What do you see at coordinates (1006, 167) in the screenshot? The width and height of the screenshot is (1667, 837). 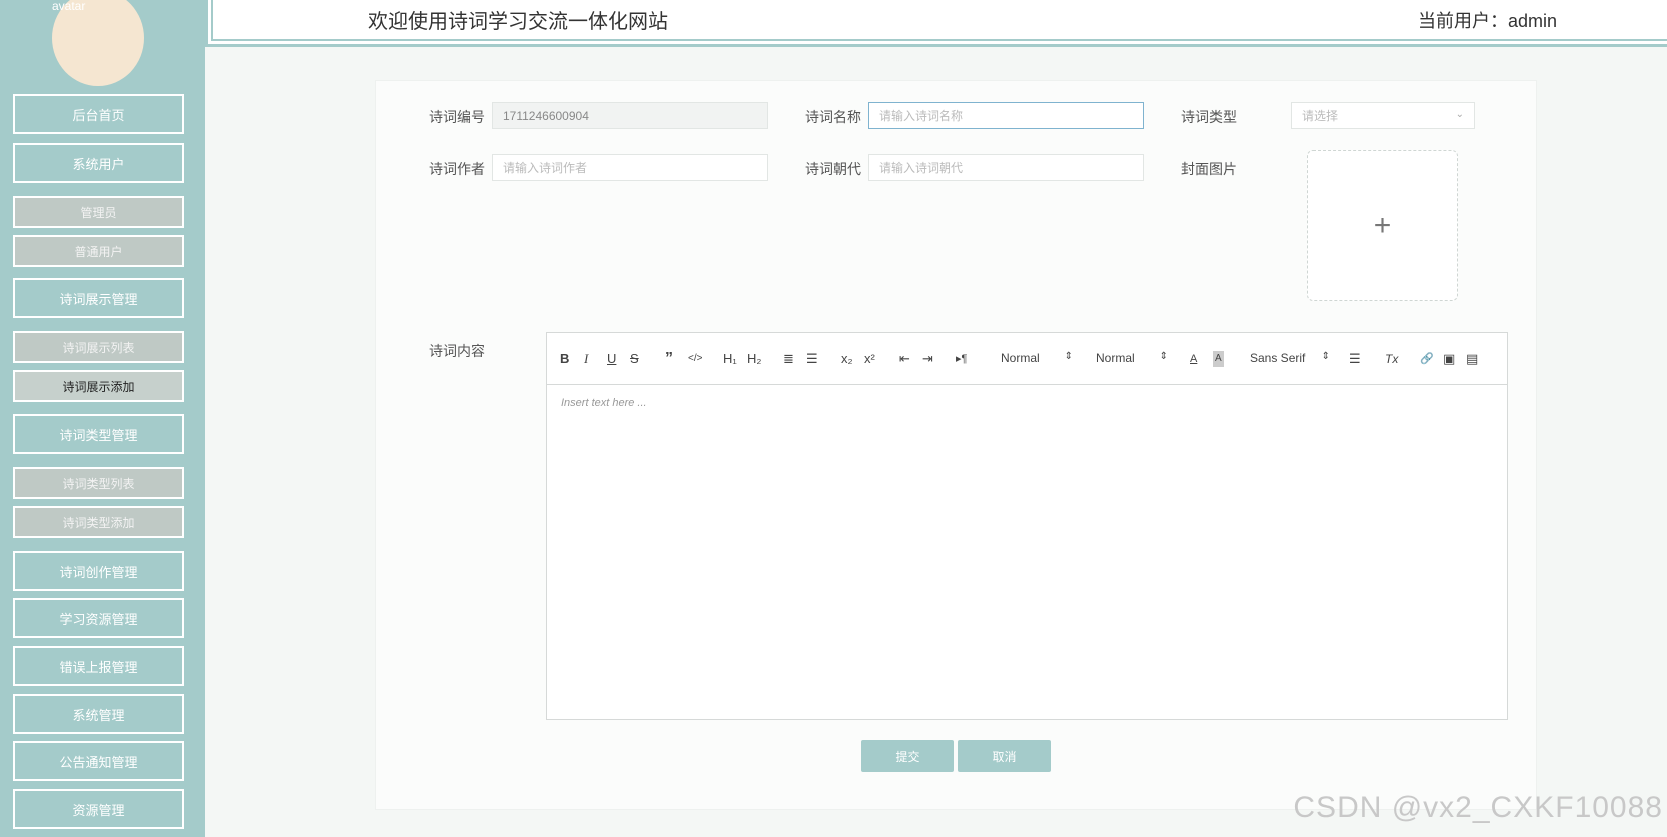 I see `poem-dynasty-input: 请输入诗词朝代` at bounding box center [1006, 167].